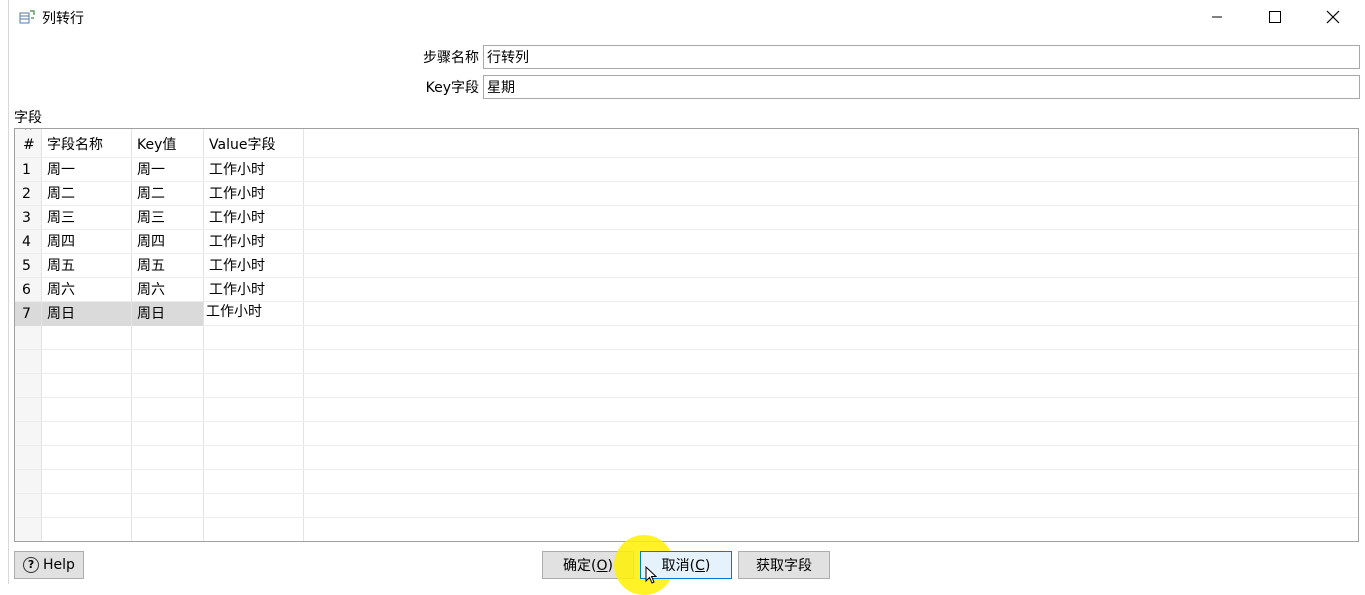 This screenshot has width=1365, height=595. I want to click on get-fields-button: 获取字段, so click(784, 565).